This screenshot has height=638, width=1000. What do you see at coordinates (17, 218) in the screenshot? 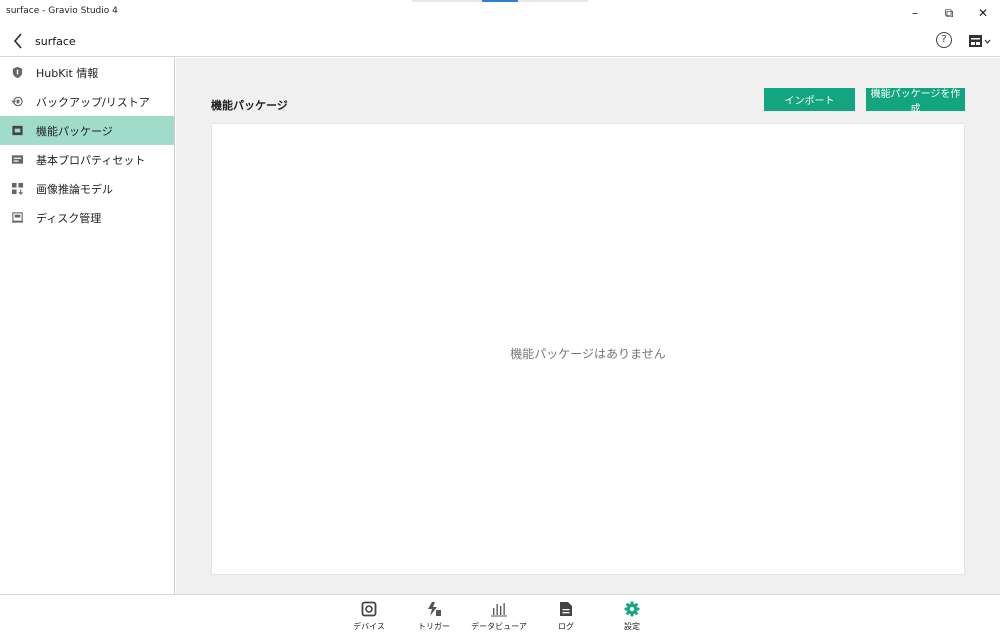
I see `disk-icon` at bounding box center [17, 218].